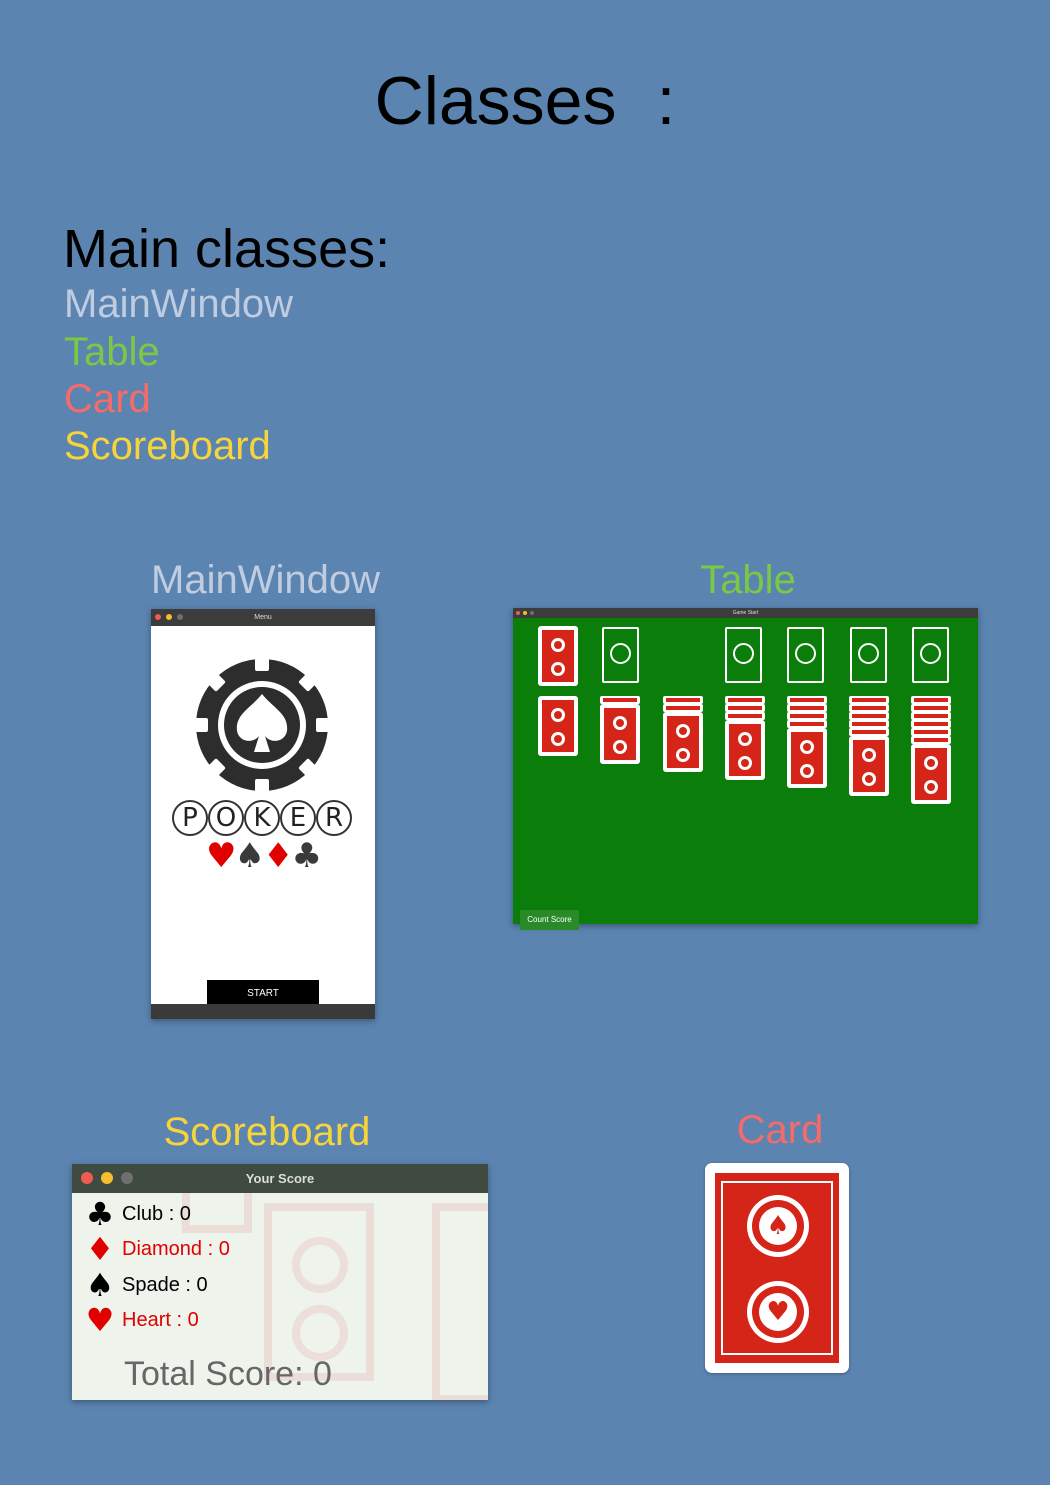 The height and width of the screenshot is (1485, 1050). I want to click on poker-letter: P, so click(190, 818).